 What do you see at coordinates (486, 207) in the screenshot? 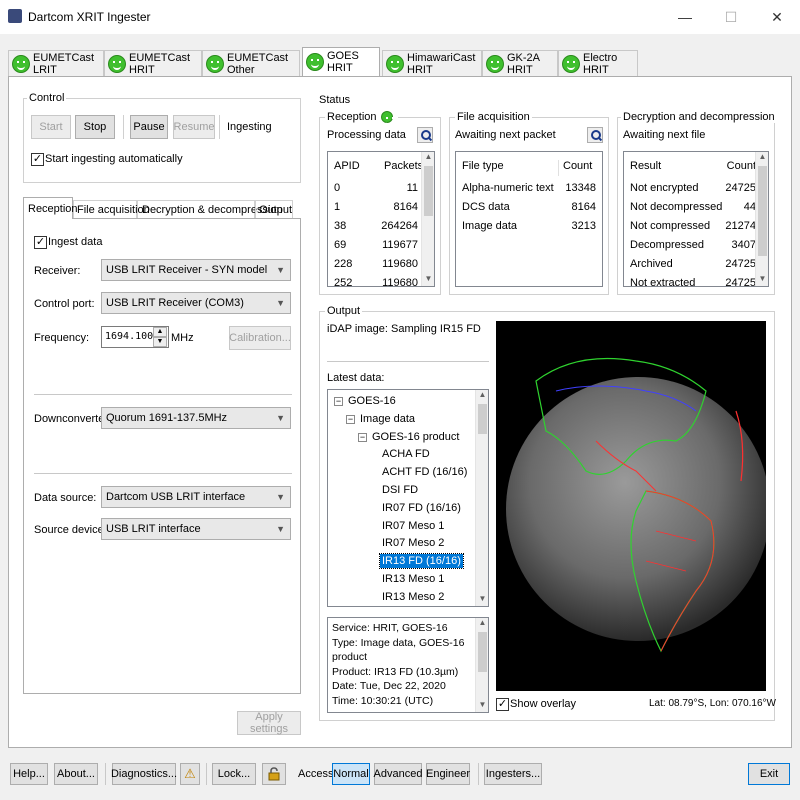
I see `file-type-cell: DCS data` at bounding box center [486, 207].